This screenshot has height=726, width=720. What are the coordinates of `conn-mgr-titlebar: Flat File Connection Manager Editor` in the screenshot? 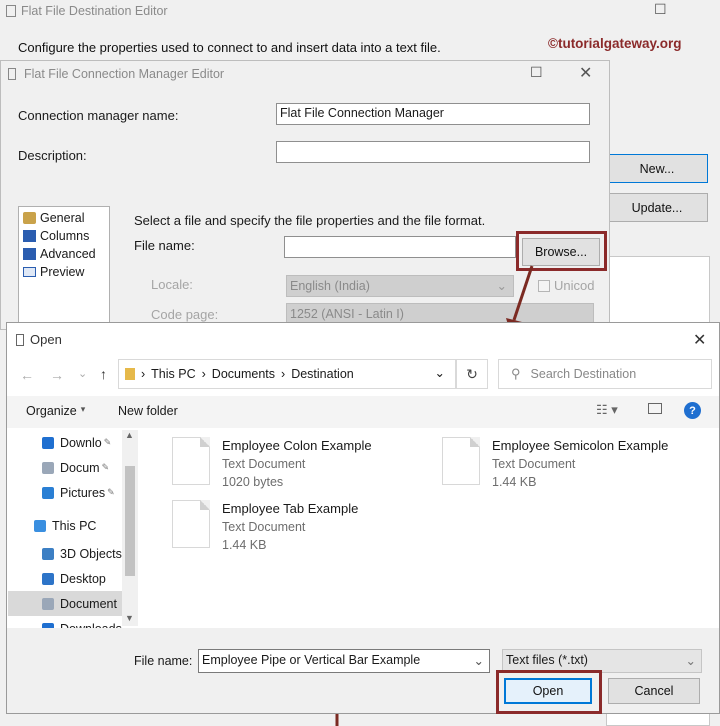 It's located at (116, 74).